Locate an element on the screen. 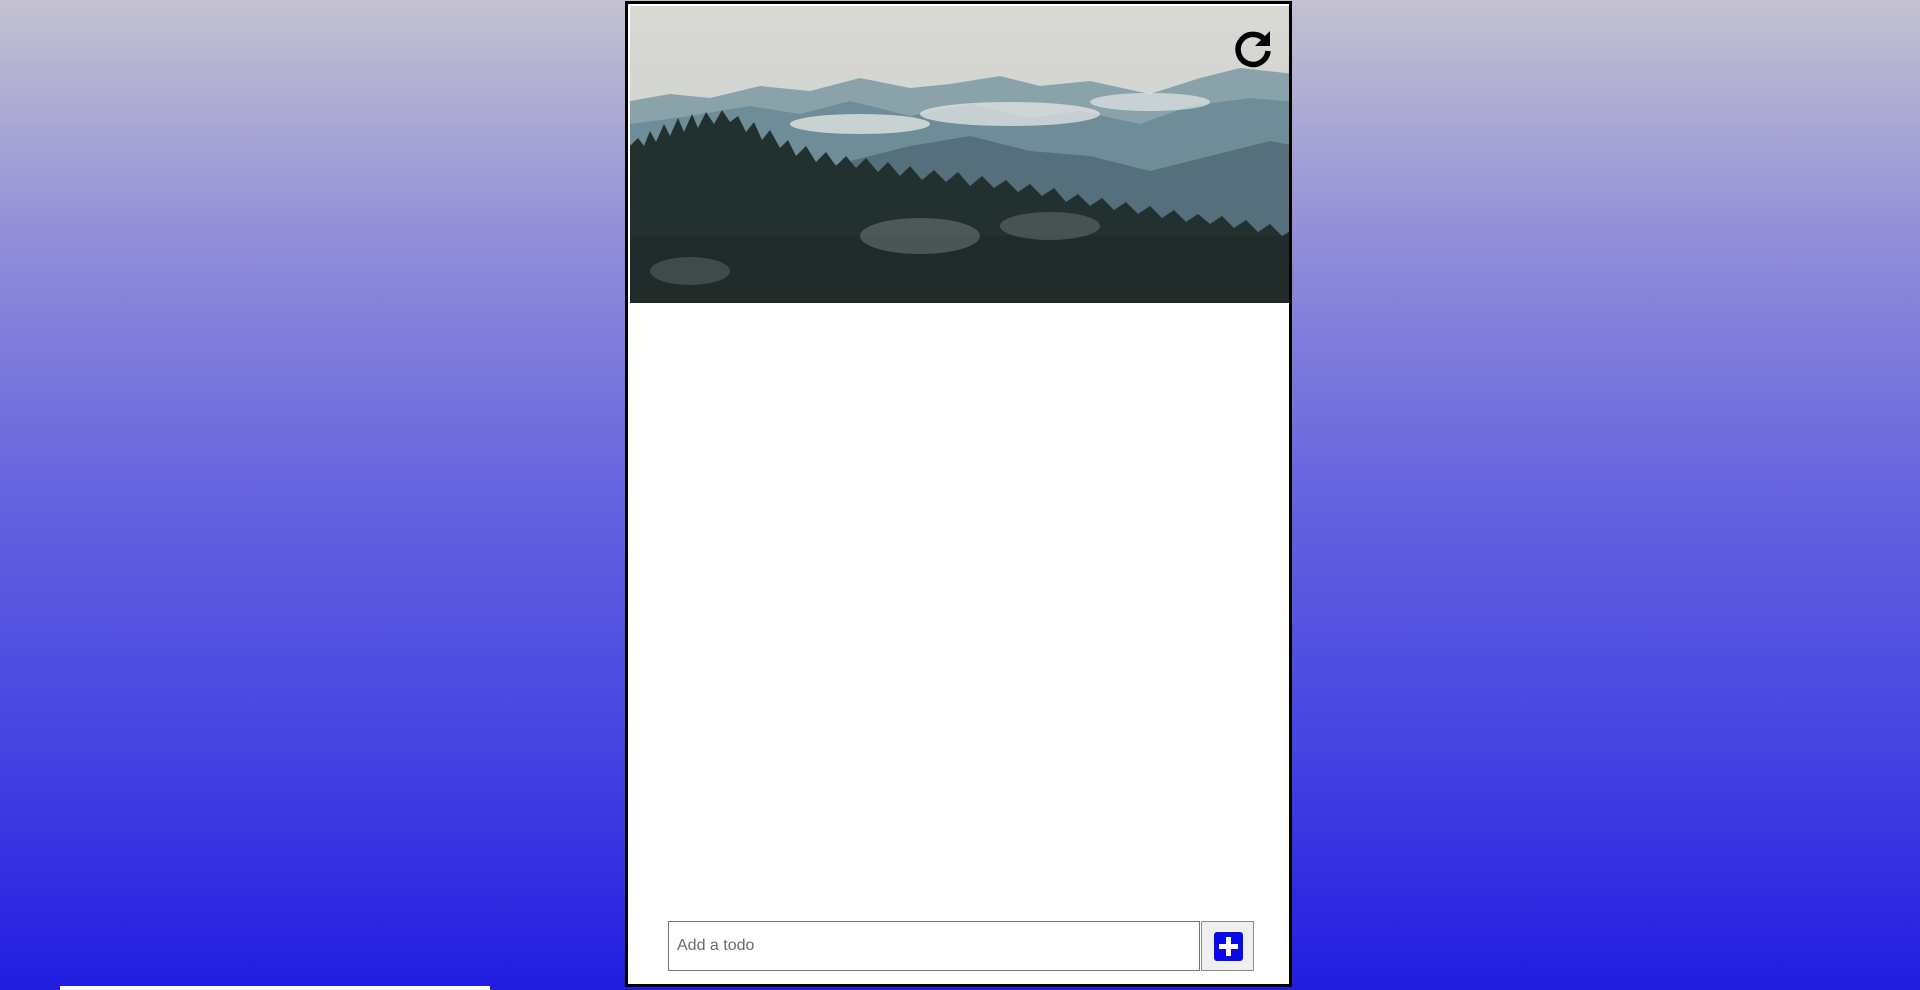 This screenshot has width=1920, height=990. plus-icon is located at coordinates (1228, 946).